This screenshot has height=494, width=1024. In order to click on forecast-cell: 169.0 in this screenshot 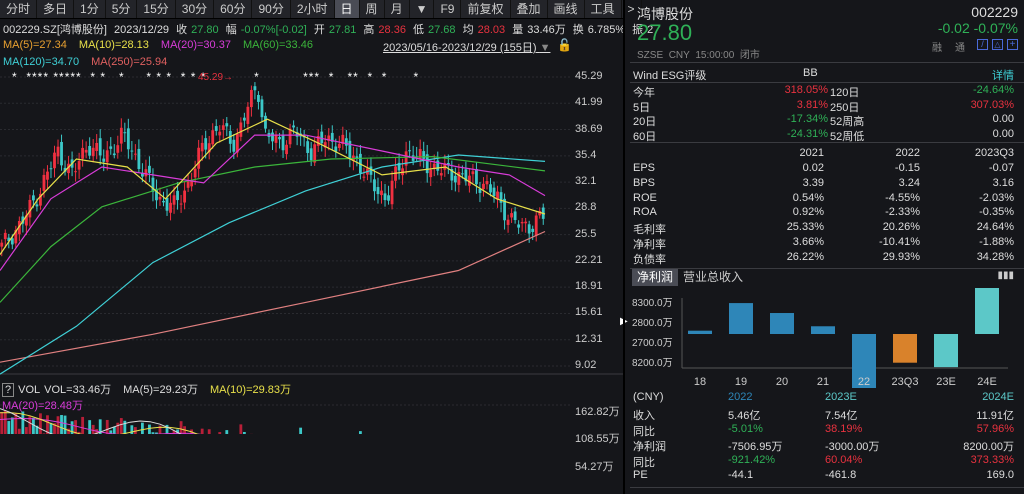, I will do `click(1000, 475)`.